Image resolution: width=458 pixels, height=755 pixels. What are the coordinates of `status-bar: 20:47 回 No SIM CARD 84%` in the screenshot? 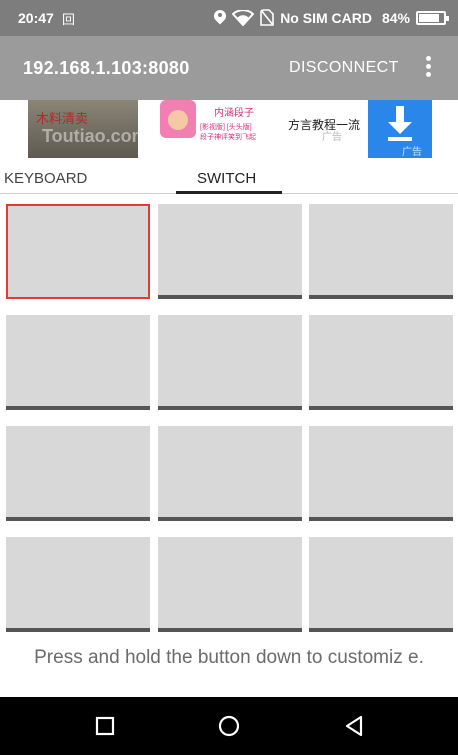 It's located at (229, 18).